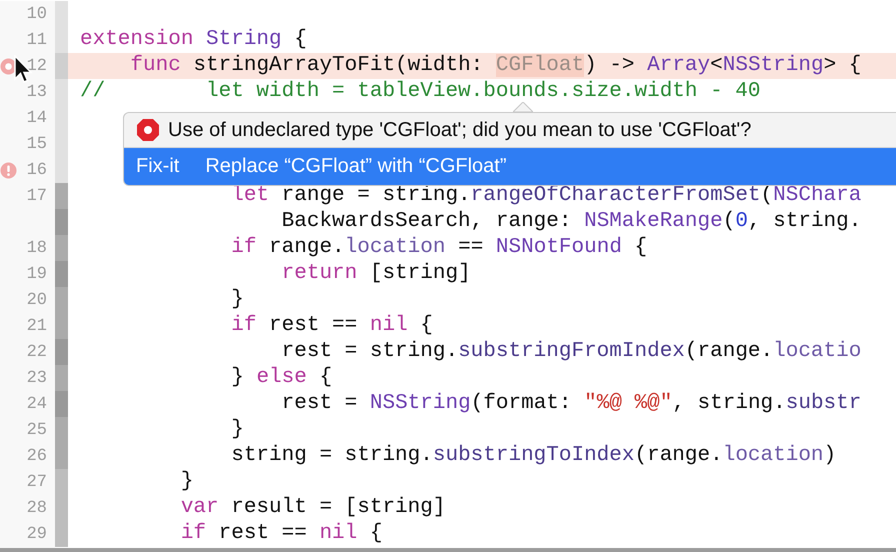 The height and width of the screenshot is (552, 896). I want to click on code-line: var result = [string], so click(313, 508).